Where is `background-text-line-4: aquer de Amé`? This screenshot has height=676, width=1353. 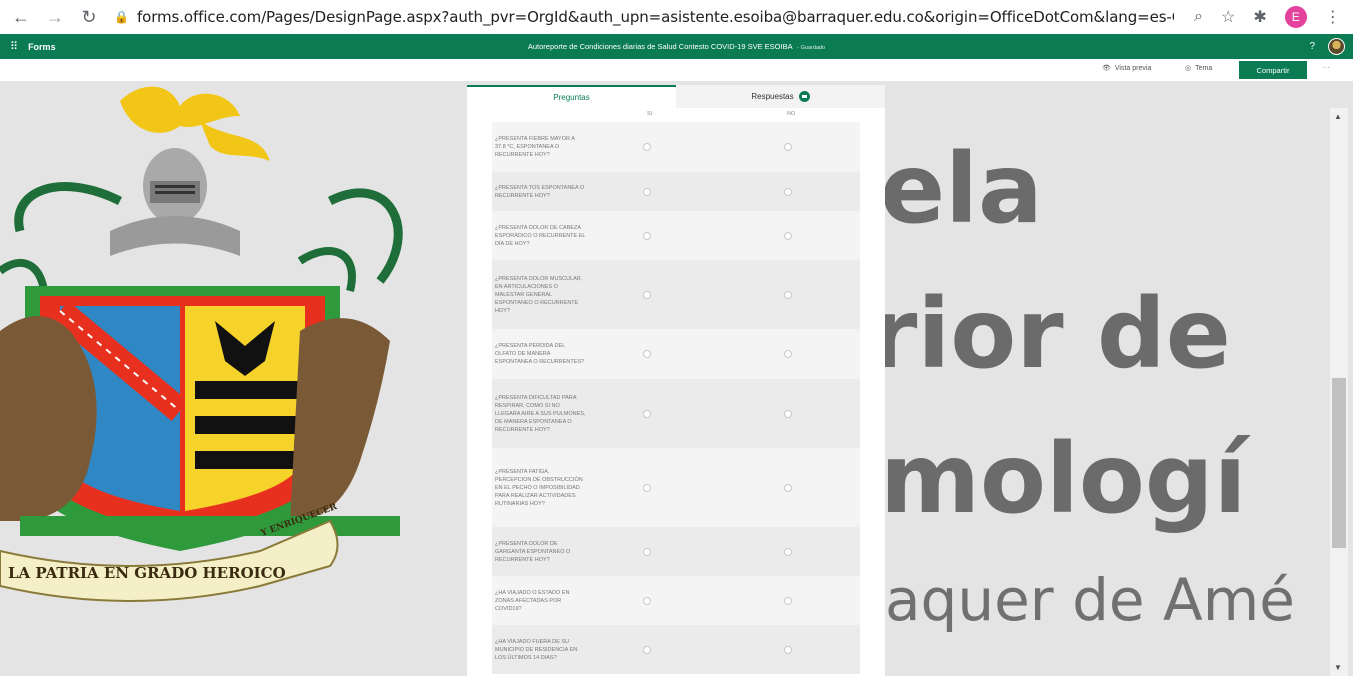
background-text-line-4: aquer de Amé is located at coordinates (1090, 600).